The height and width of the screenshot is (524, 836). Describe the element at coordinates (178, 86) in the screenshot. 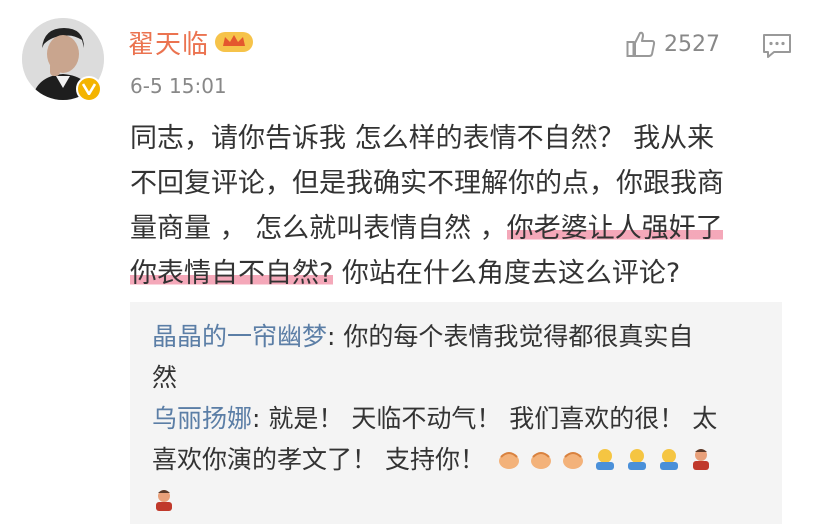

I see `post-timestamp: 6-5 15:01` at that location.